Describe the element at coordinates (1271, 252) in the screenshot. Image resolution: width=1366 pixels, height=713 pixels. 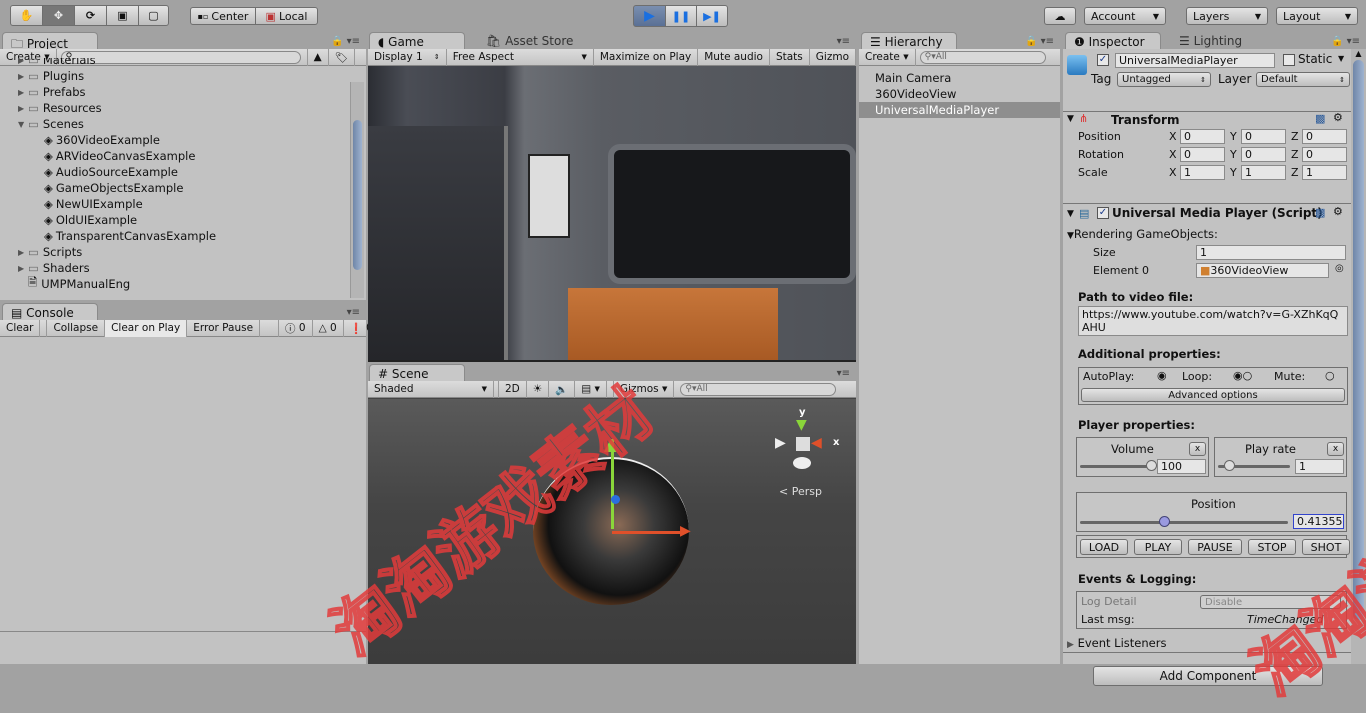
I see `size-input: 1` at that location.